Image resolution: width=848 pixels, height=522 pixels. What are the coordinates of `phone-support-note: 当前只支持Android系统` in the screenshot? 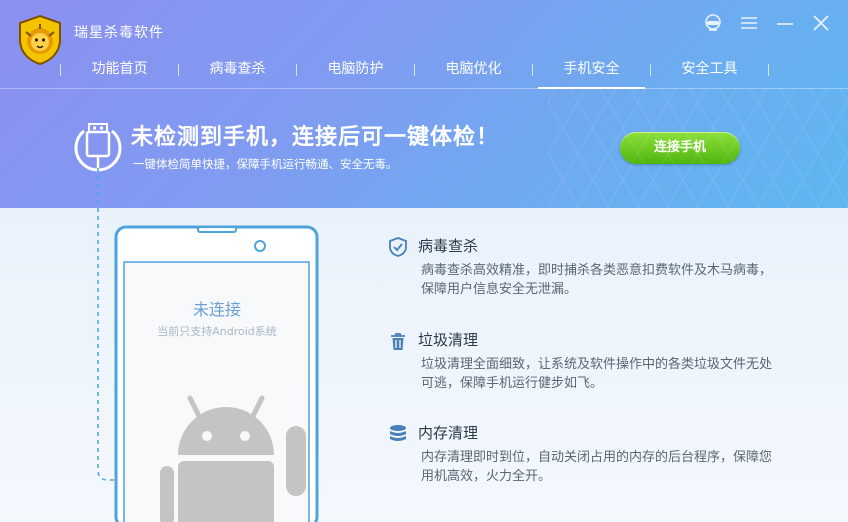 It's located at (217, 331).